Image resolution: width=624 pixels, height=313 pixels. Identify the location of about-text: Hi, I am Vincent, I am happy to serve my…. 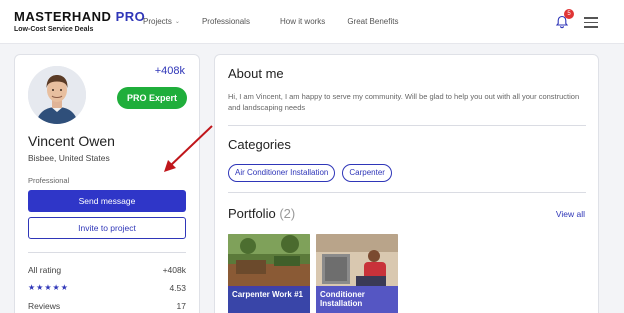
(404, 102).